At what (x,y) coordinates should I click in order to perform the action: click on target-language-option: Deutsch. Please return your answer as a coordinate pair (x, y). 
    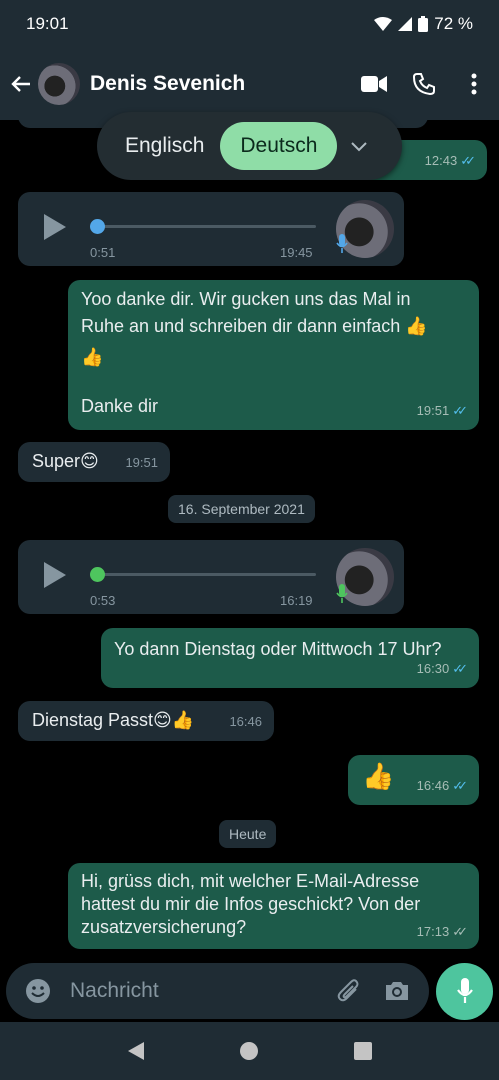
    Looking at the image, I should click on (279, 146).